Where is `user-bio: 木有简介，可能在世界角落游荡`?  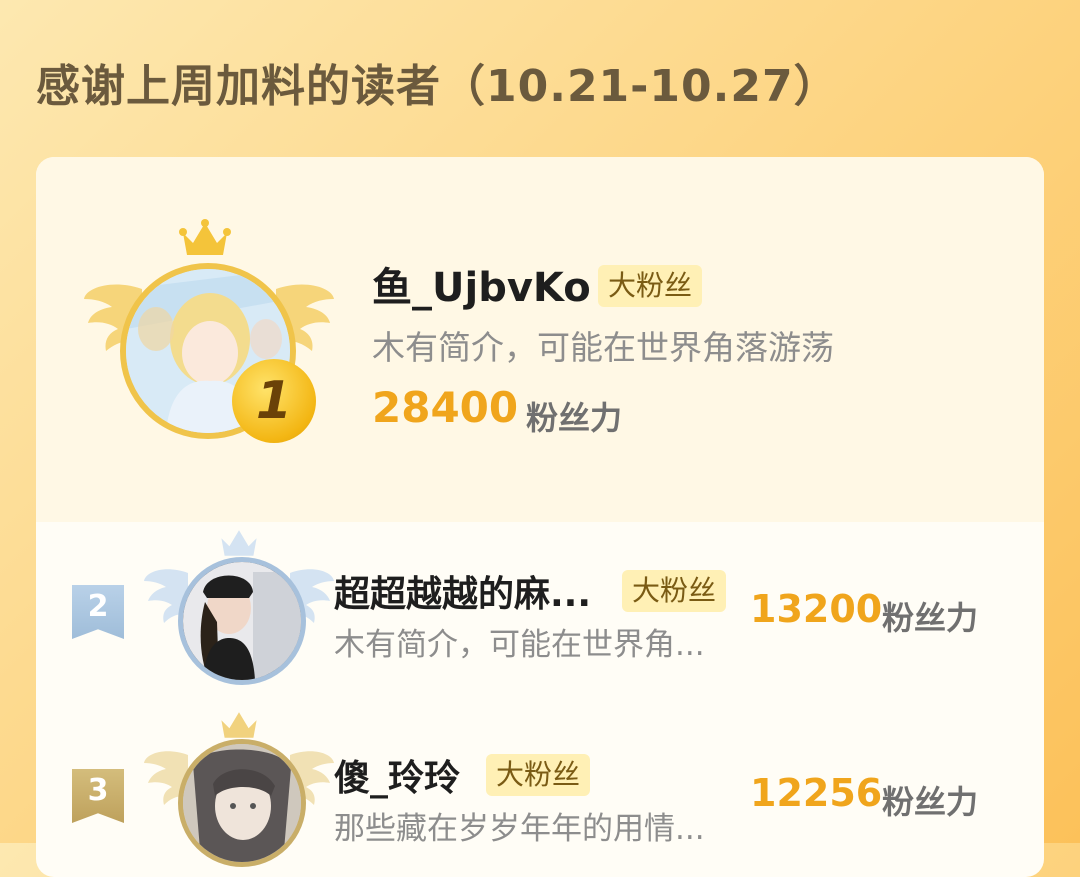
user-bio: 木有简介，可能在世界角落游荡 is located at coordinates (603, 347).